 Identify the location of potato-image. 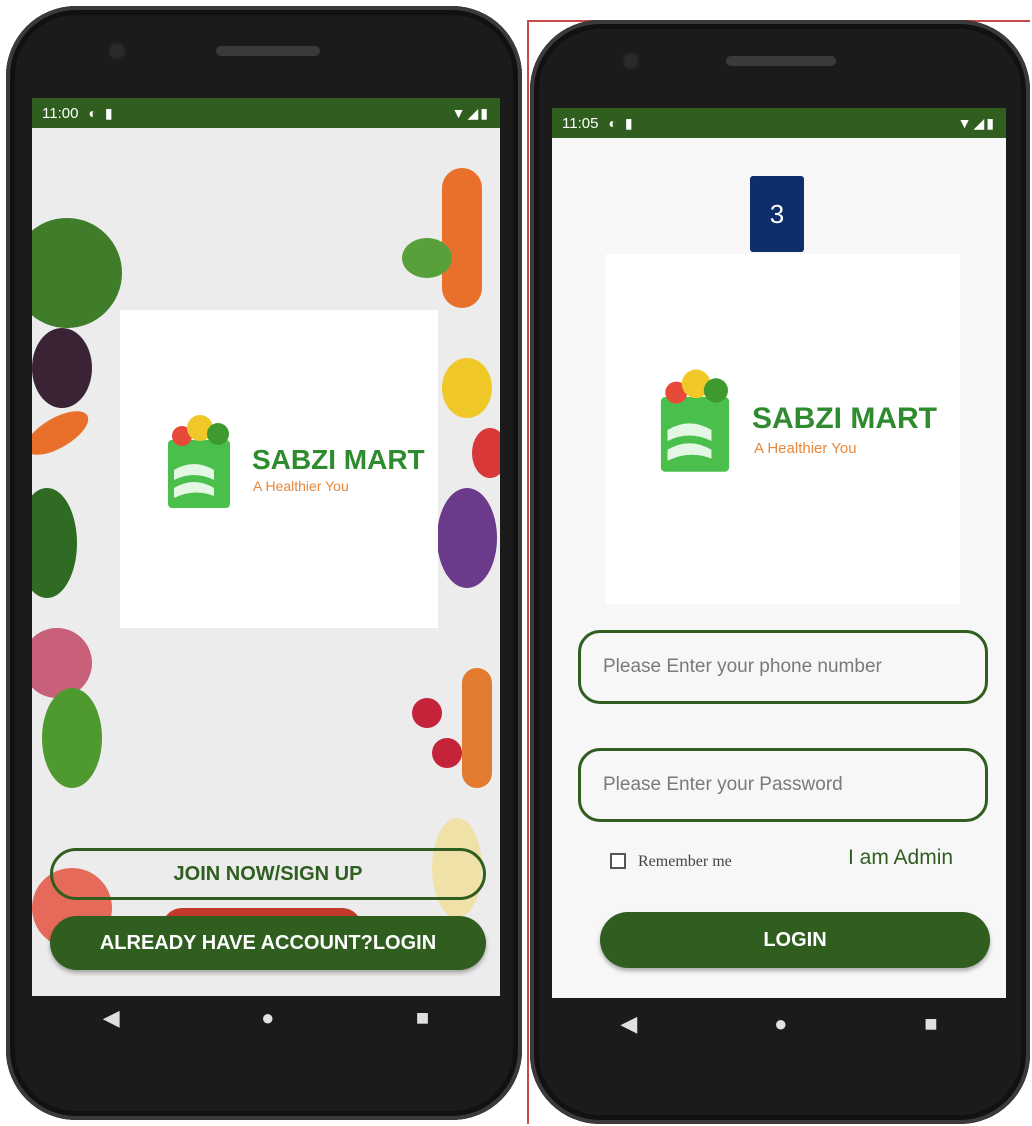
(62, 663).